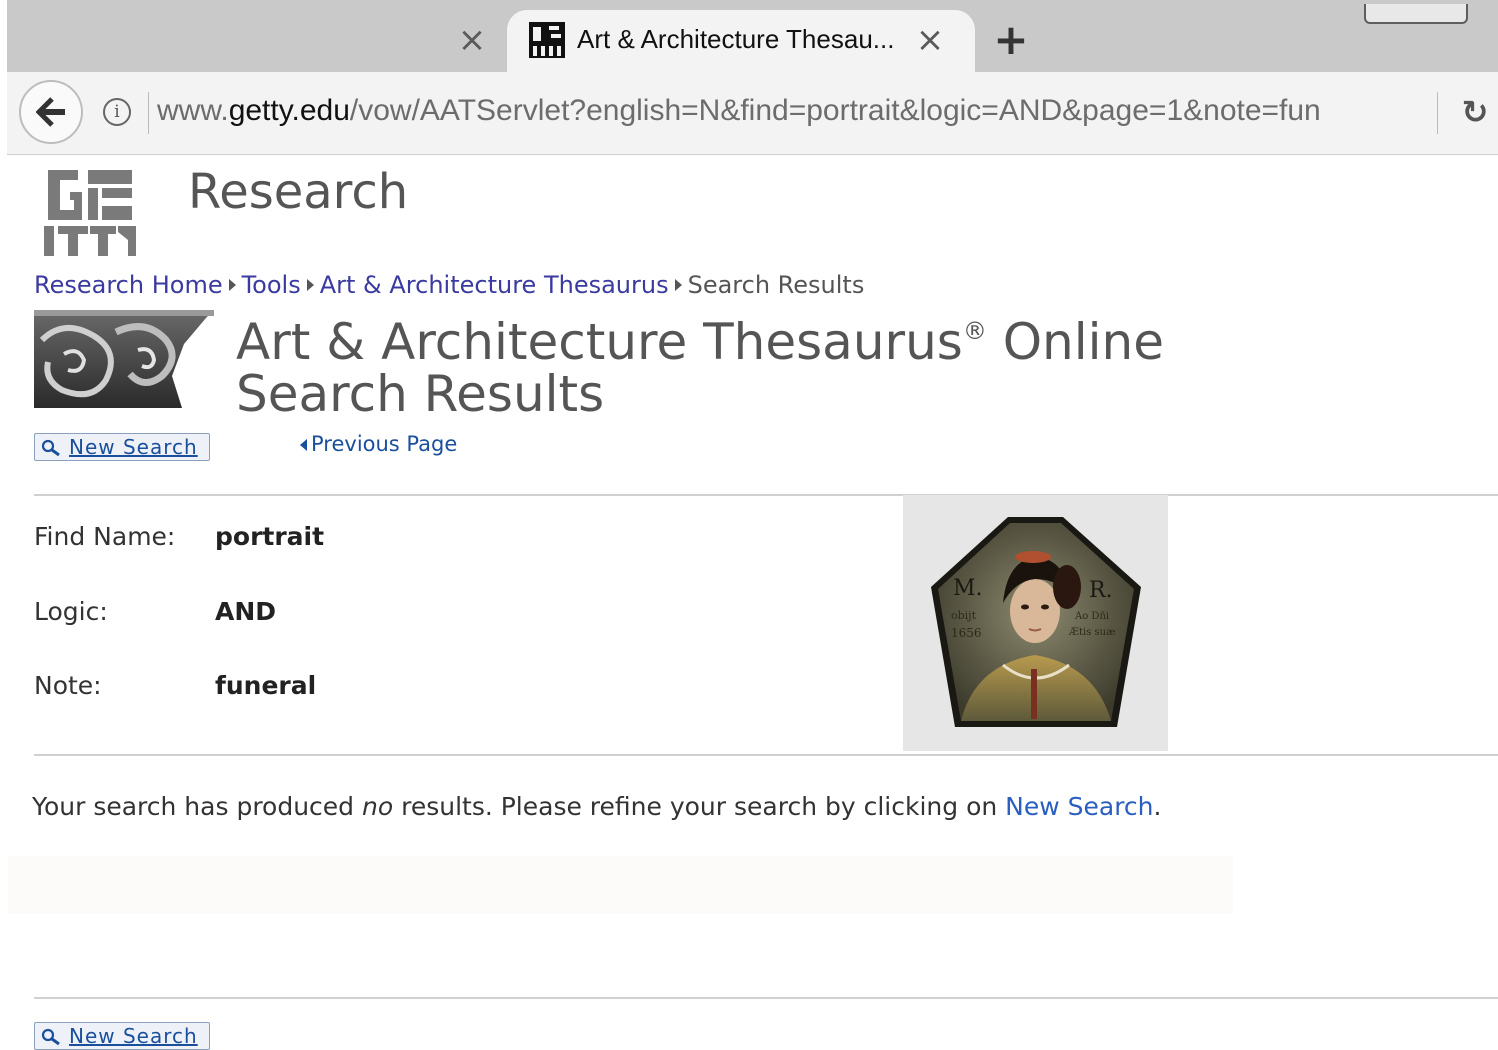 The width and height of the screenshot is (1498, 1050). I want to click on reload-icon: ↻, so click(1475, 112).